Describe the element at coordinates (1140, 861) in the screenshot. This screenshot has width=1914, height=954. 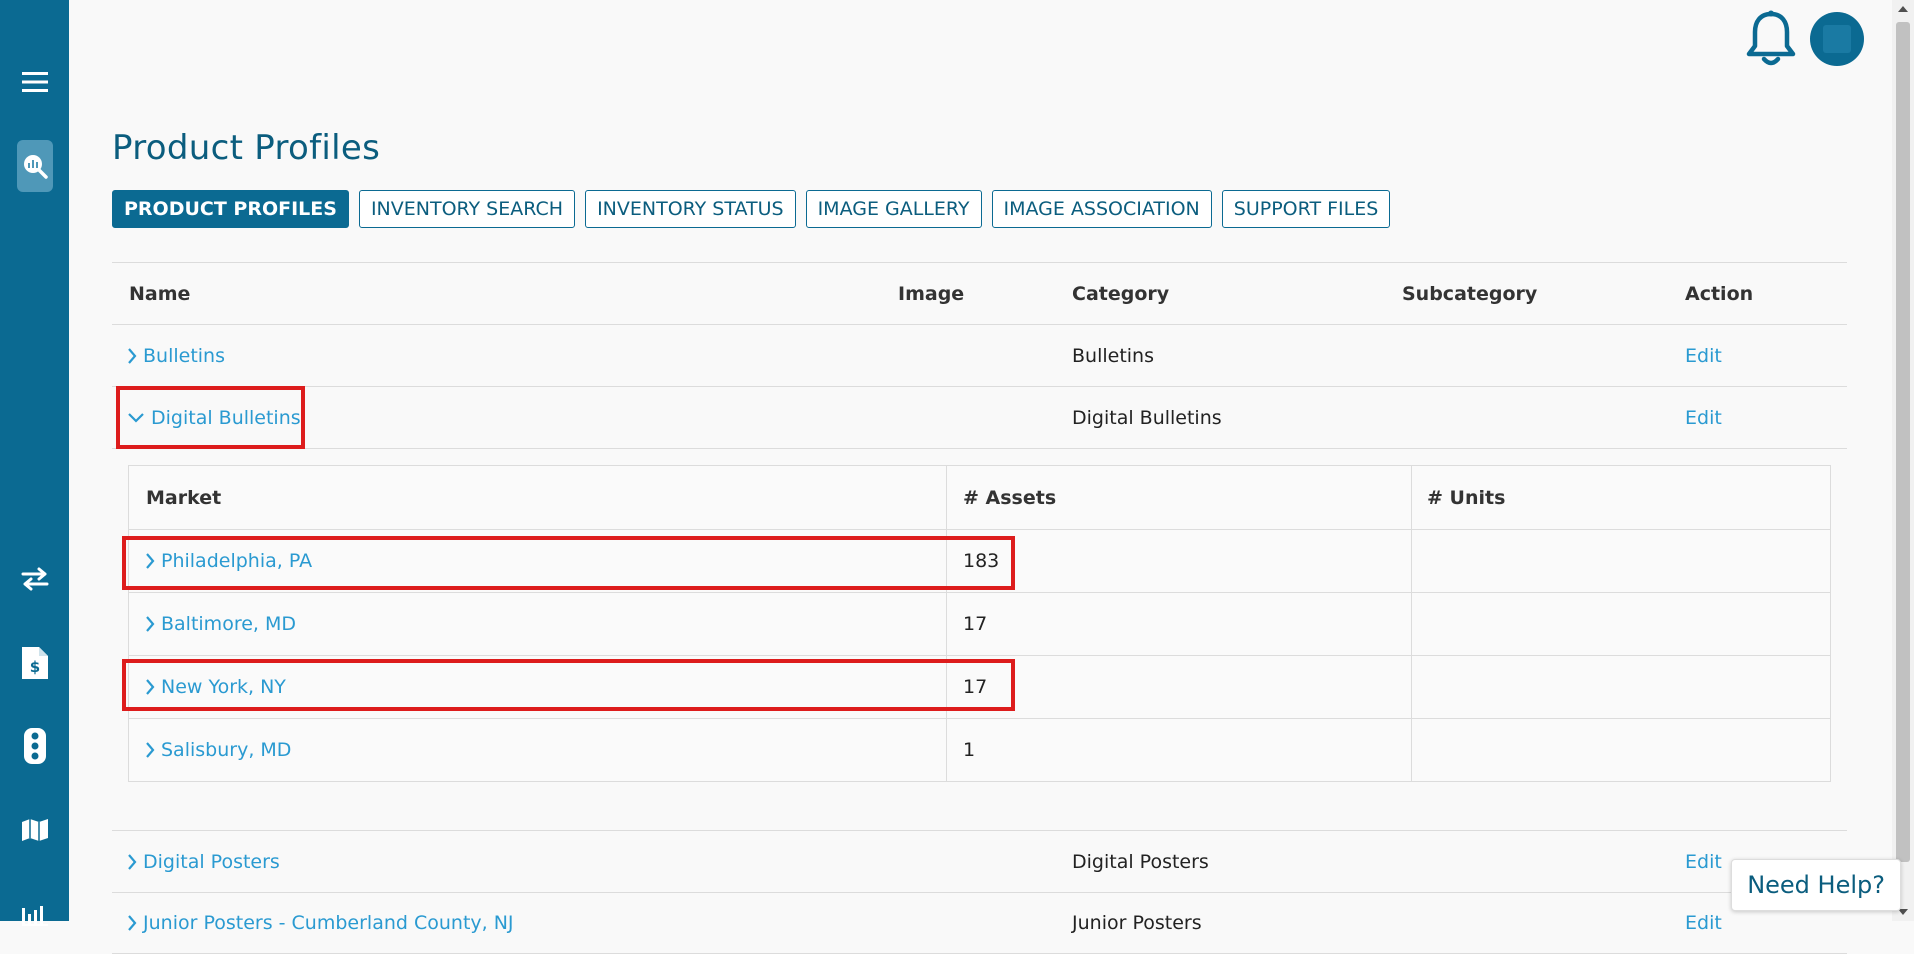
I see `row-category: Digital Posters` at that location.